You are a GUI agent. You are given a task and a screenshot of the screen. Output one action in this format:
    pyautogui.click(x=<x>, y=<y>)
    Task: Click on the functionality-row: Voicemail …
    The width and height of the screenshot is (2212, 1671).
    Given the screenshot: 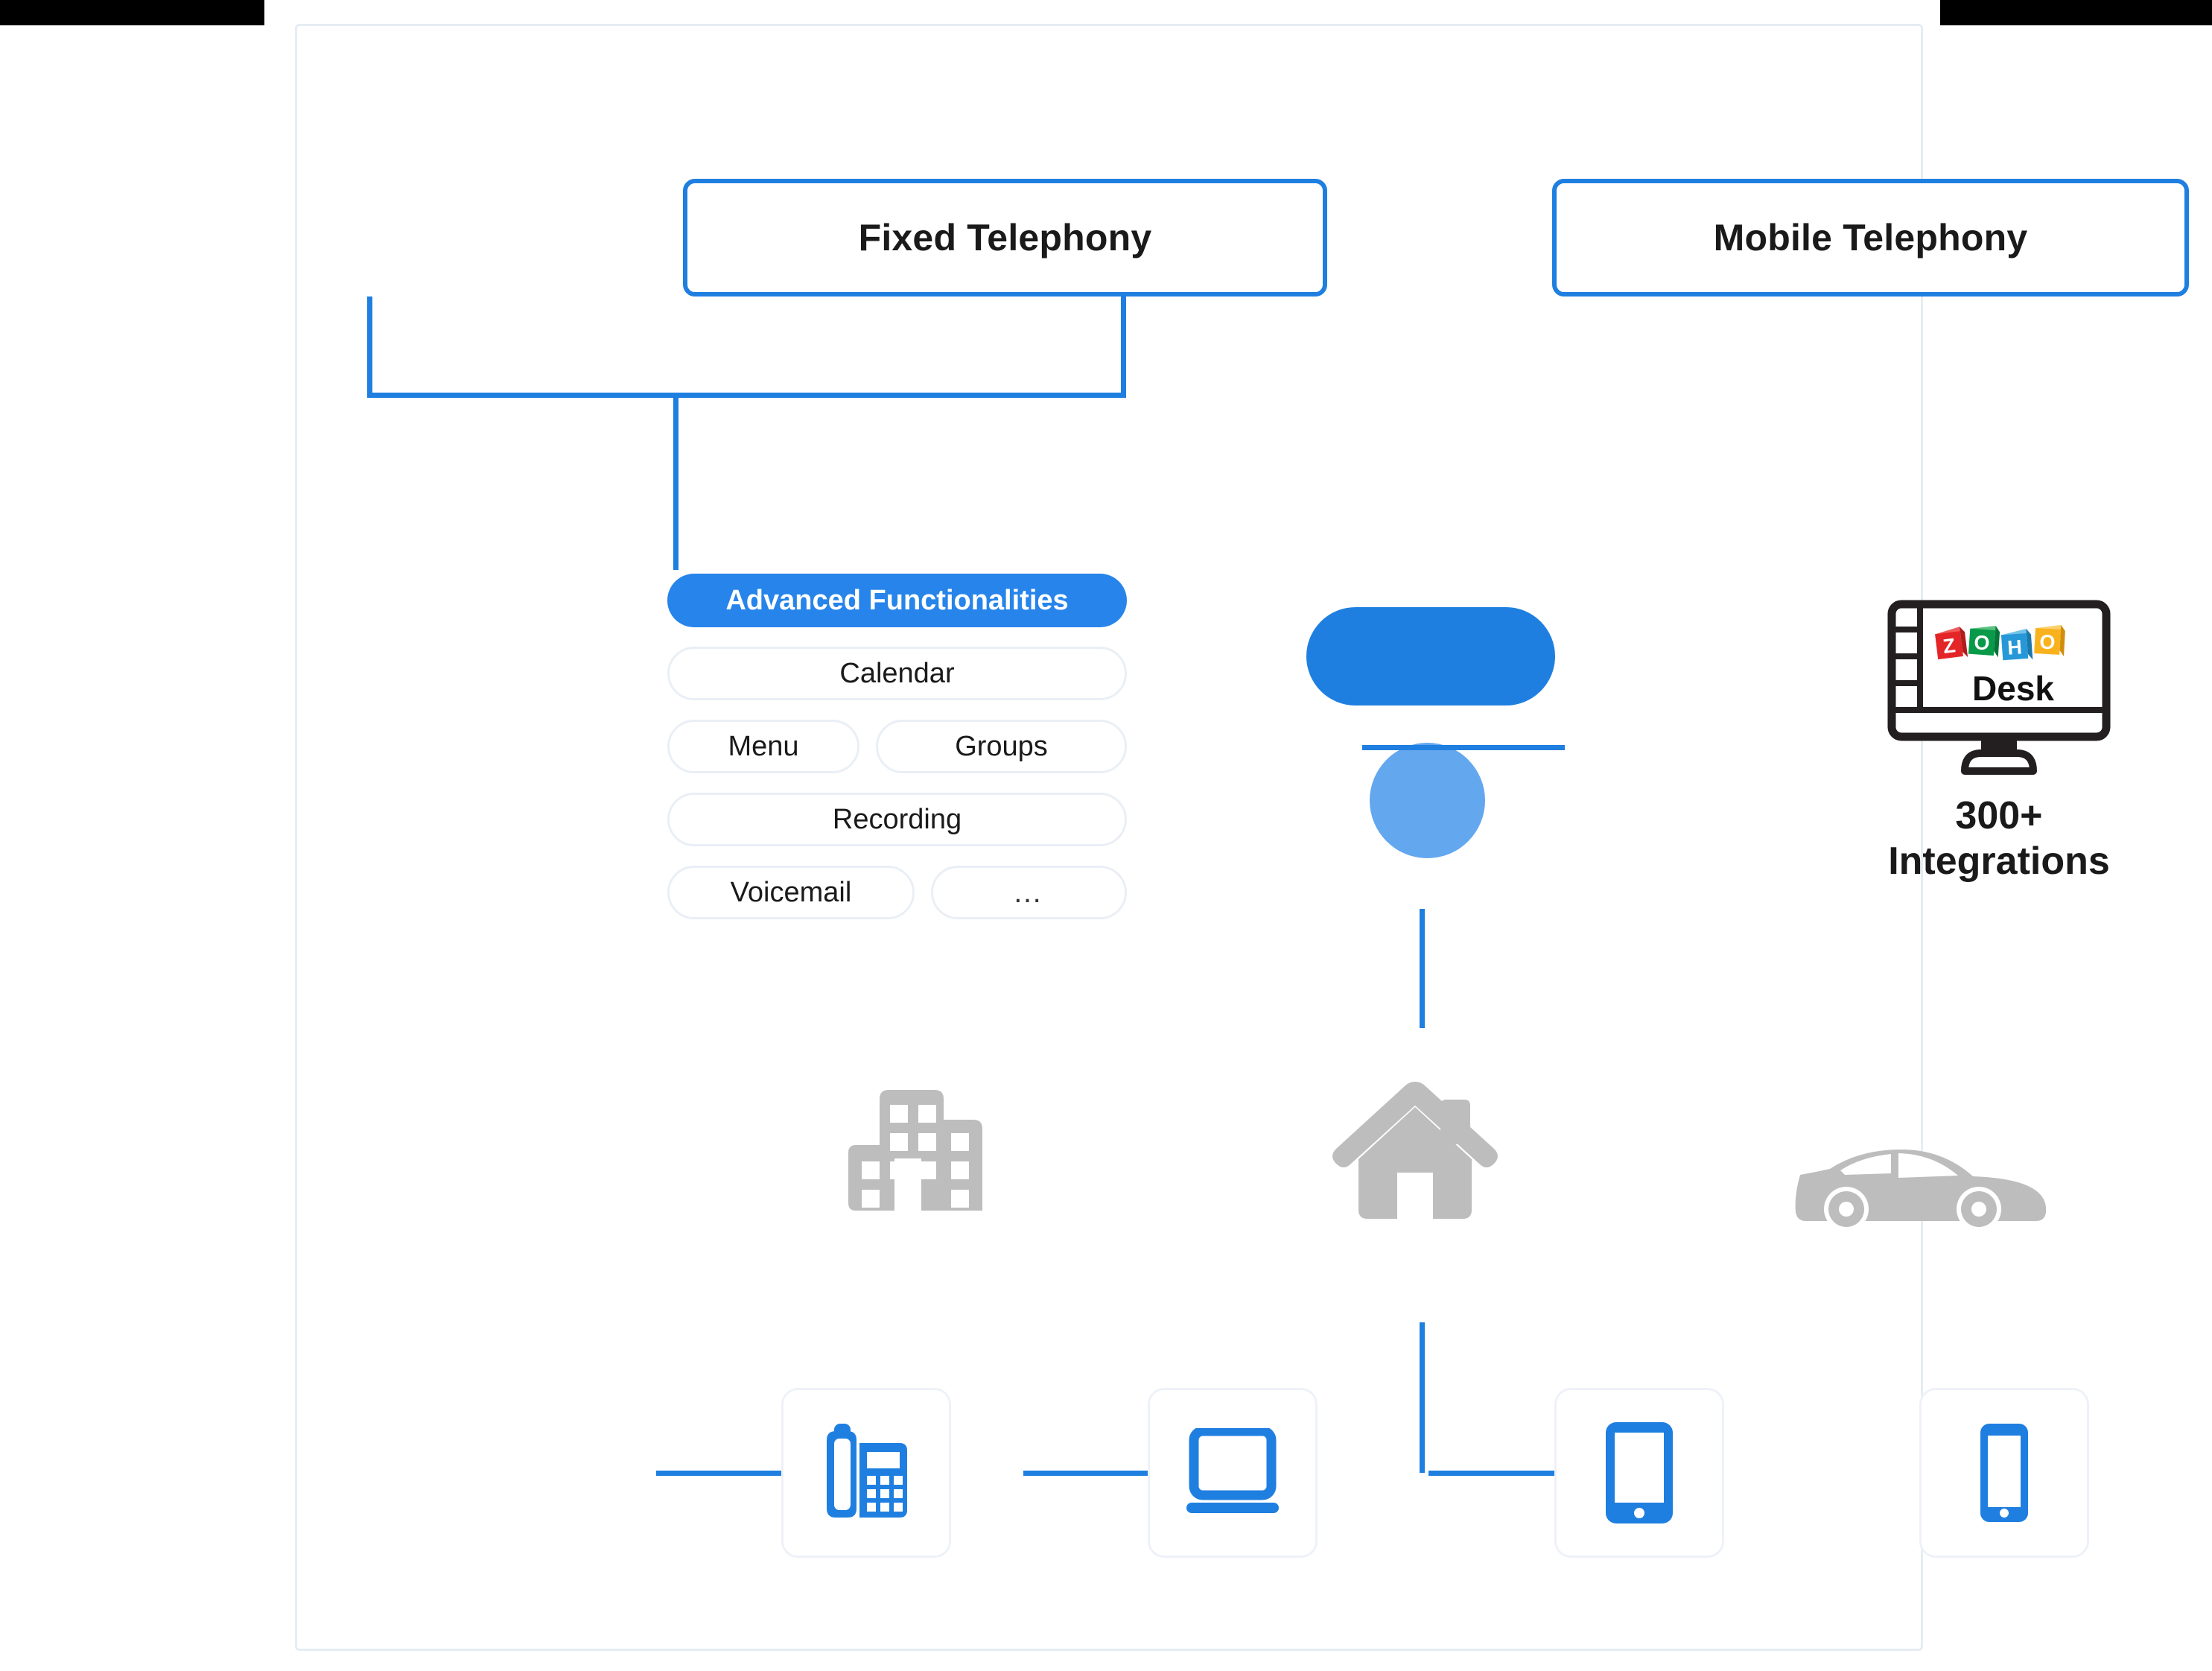 What is the action you would take?
    pyautogui.click(x=897, y=893)
    